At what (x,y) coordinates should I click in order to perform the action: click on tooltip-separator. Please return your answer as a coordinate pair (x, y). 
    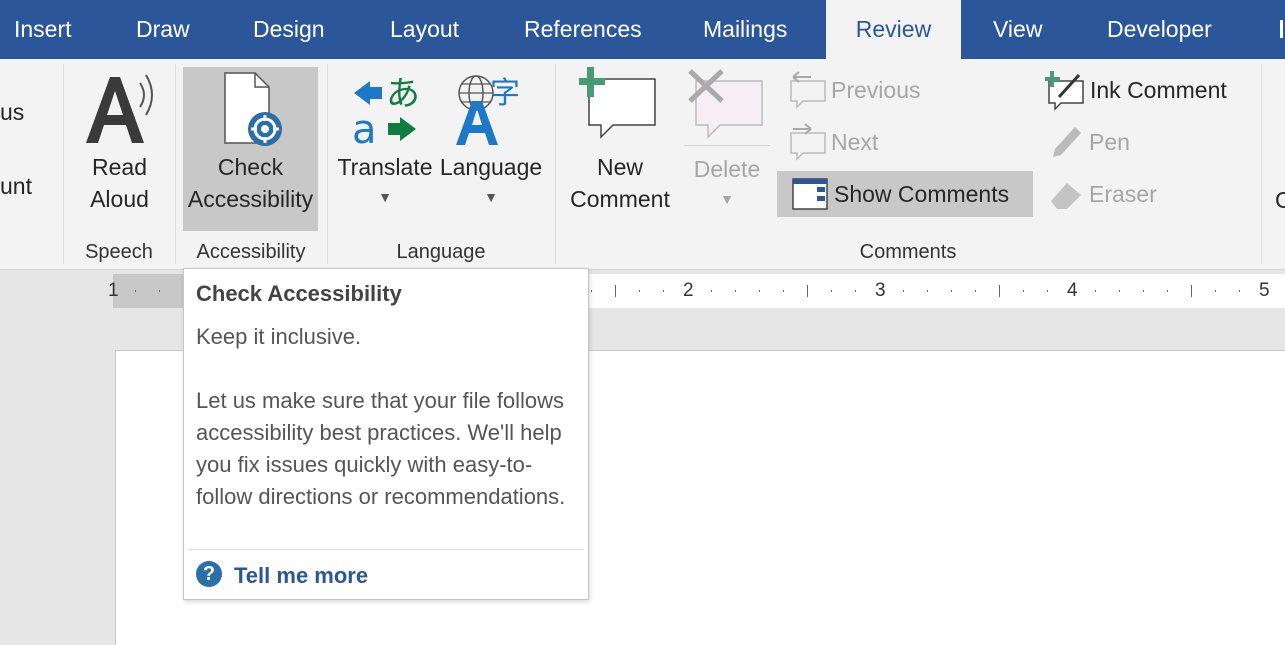
    Looking at the image, I should click on (386, 549).